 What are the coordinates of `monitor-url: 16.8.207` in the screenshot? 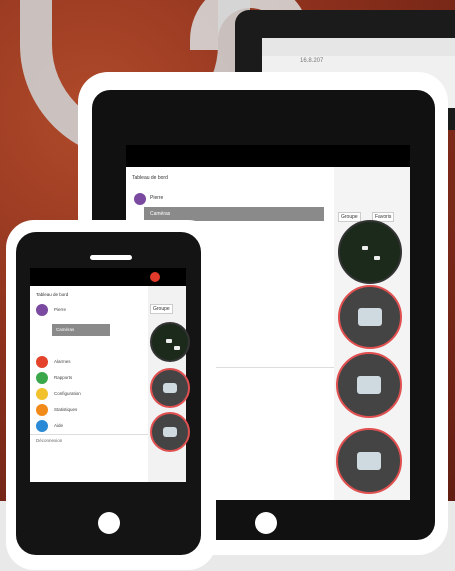 It's located at (312, 61).